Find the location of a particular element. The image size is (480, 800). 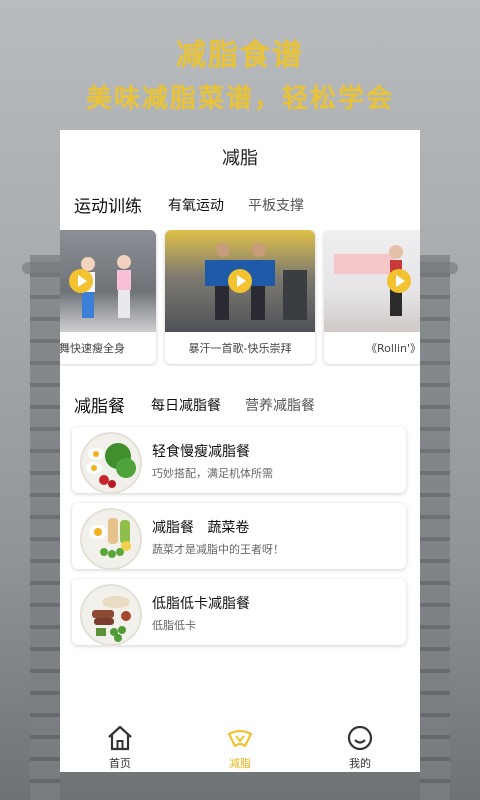

fat-loss-icon is located at coordinates (240, 738).